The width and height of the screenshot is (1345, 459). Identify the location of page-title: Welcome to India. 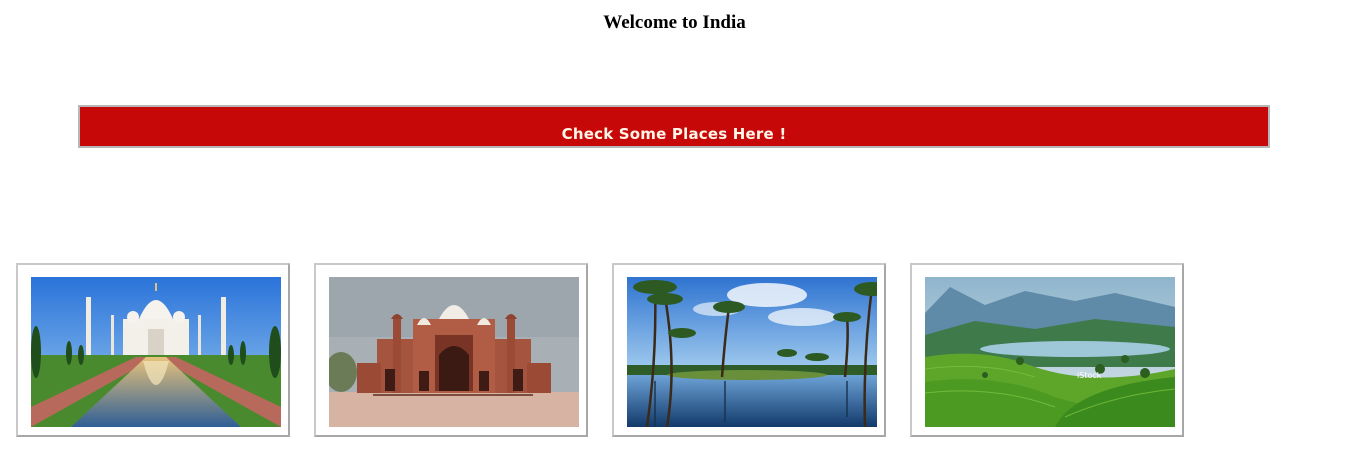
(674, 22).